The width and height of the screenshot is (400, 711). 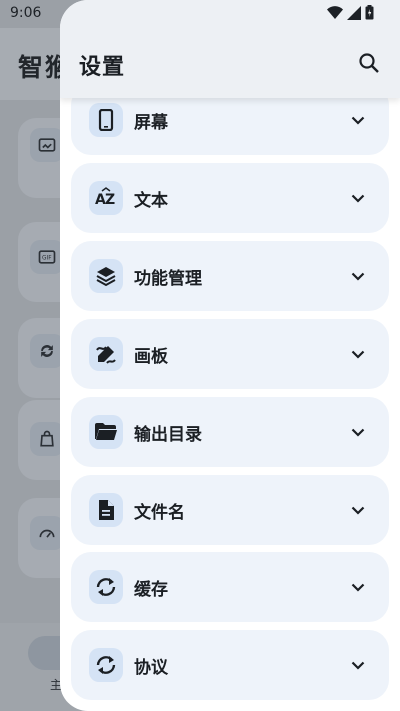 What do you see at coordinates (335, 12) in the screenshot?
I see `wifi-icon` at bounding box center [335, 12].